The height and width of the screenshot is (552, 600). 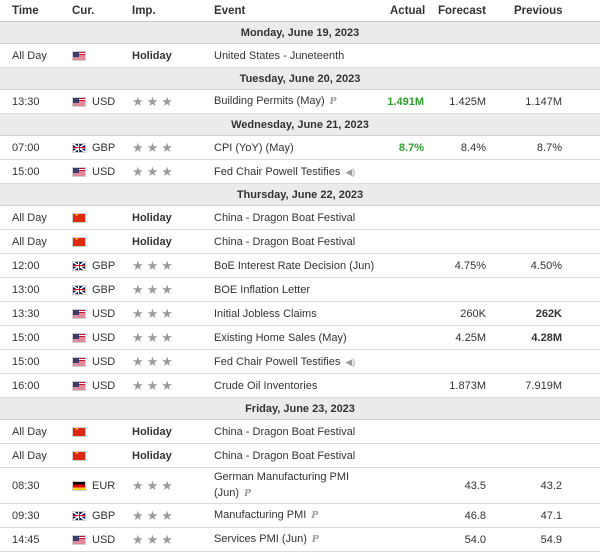 I want to click on event-name: German Manufacturing PMI (Jun) P, so click(x=299, y=485).